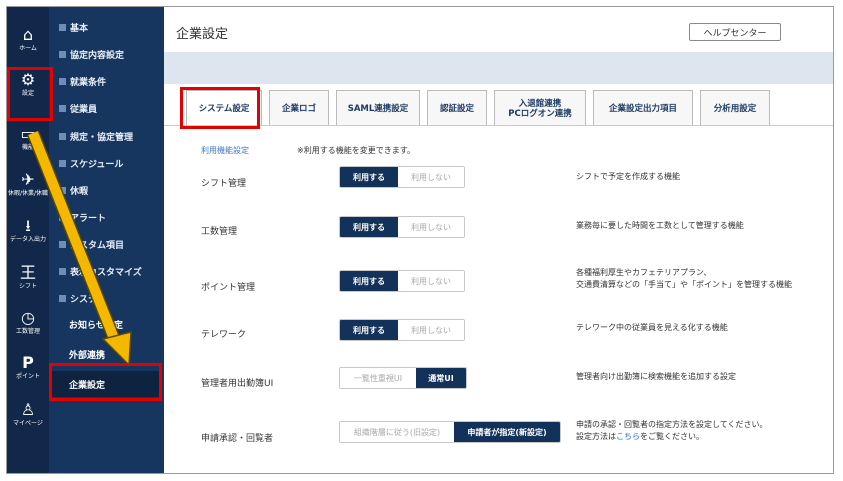 The image size is (843, 481). I want to click on yellow-arrow-annotation, so click(79, 248).